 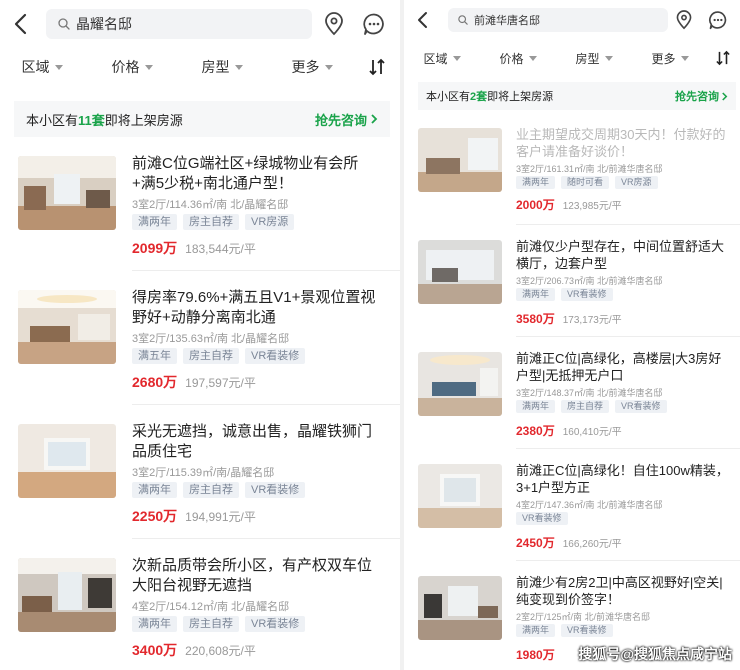 What do you see at coordinates (245, 173) in the screenshot?
I see `listing-title: 前滩C位G端社区+绿城物业有会所+满5少税+南北通户型！` at bounding box center [245, 173].